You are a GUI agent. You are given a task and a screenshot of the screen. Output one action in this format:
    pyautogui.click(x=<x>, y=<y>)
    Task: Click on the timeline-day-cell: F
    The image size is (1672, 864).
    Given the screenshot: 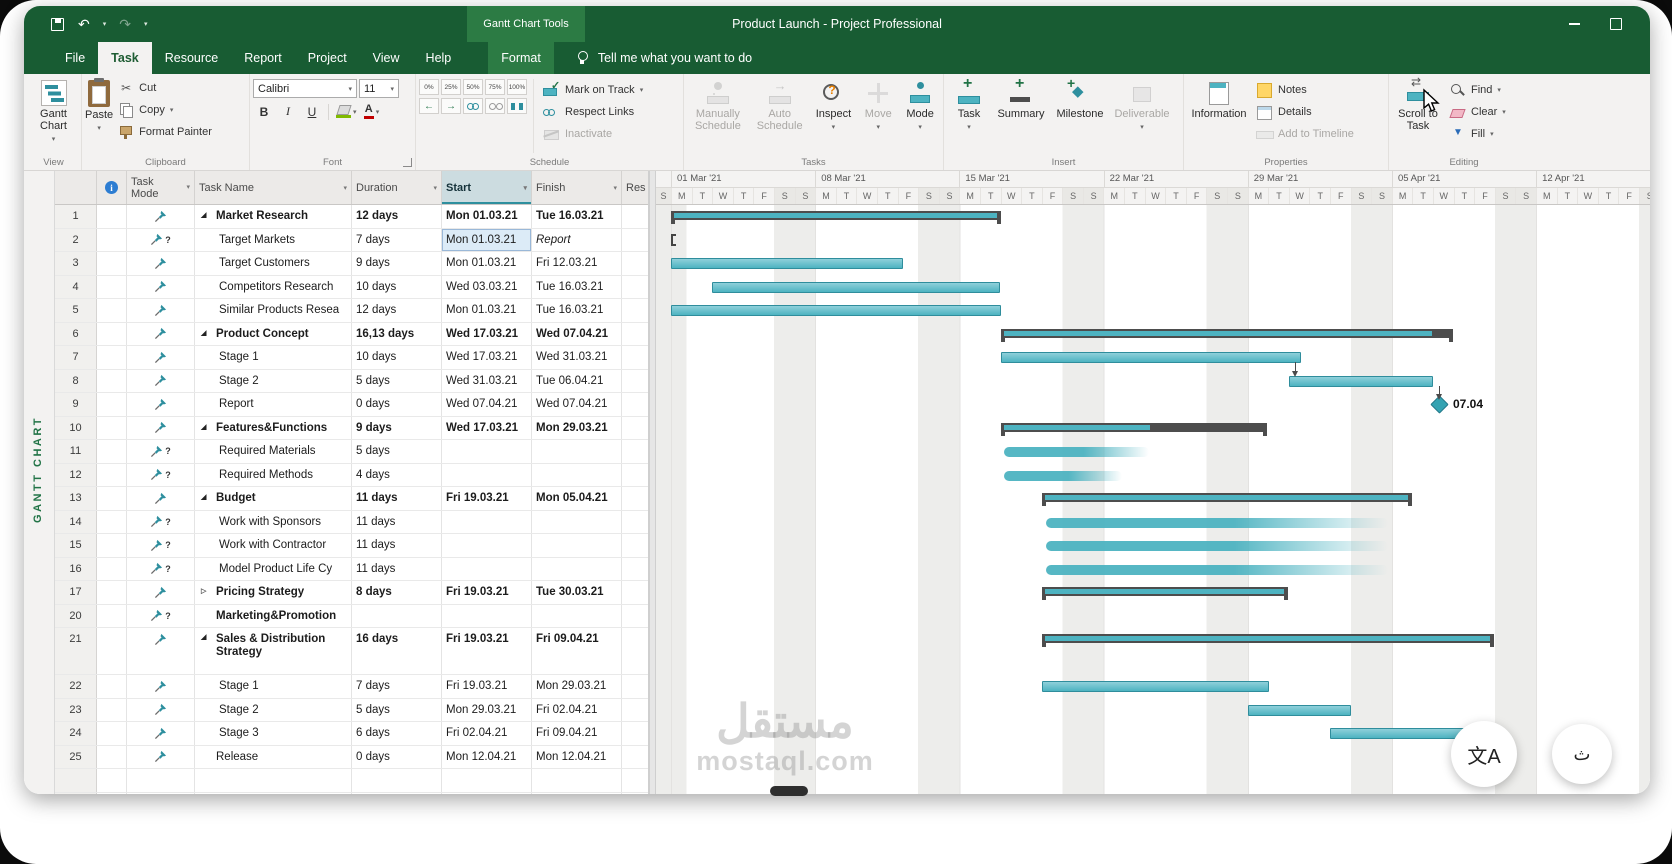 What is the action you would take?
    pyautogui.click(x=1196, y=196)
    